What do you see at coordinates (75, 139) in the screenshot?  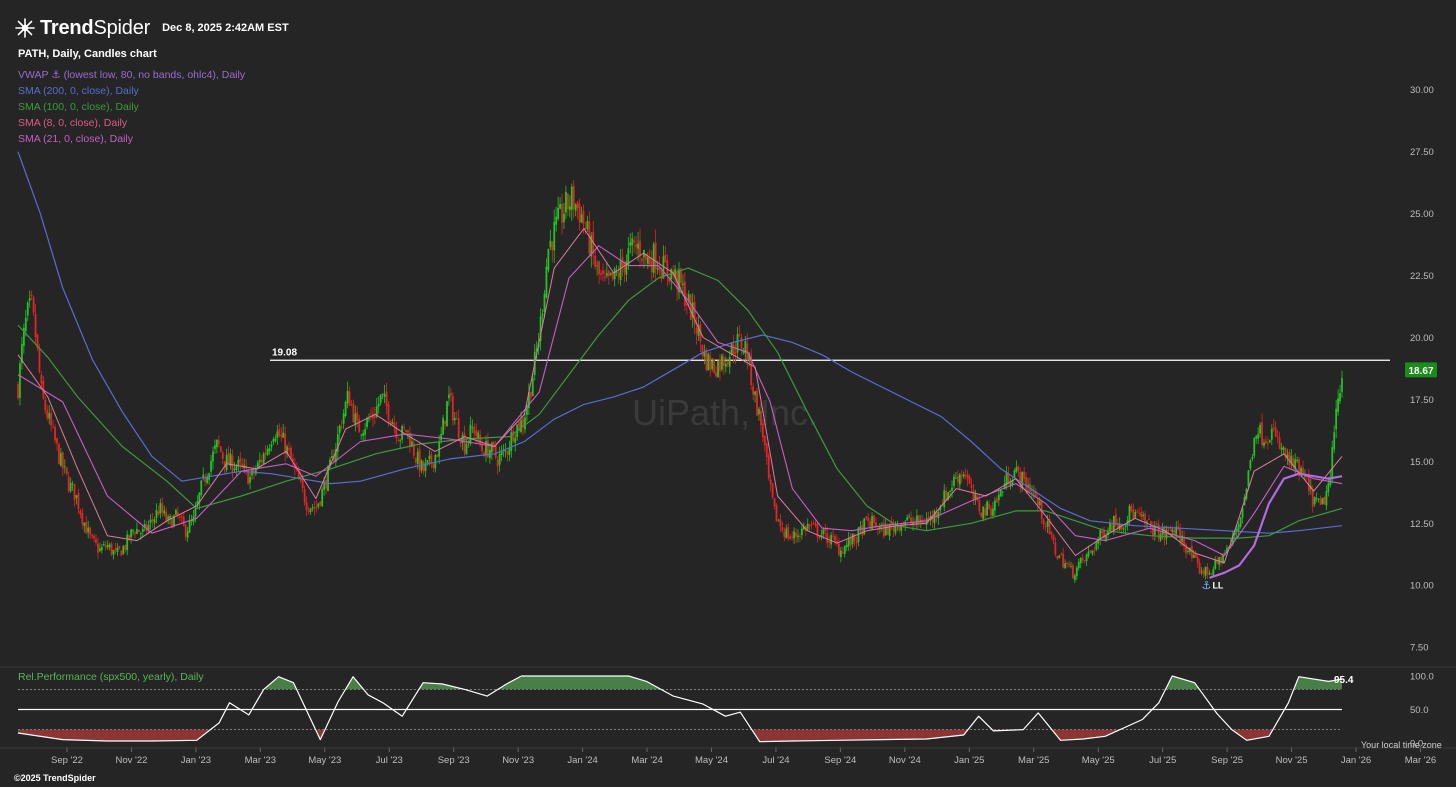 I see `indicator-label-sma21: SMA (21, 0, close), Daily` at bounding box center [75, 139].